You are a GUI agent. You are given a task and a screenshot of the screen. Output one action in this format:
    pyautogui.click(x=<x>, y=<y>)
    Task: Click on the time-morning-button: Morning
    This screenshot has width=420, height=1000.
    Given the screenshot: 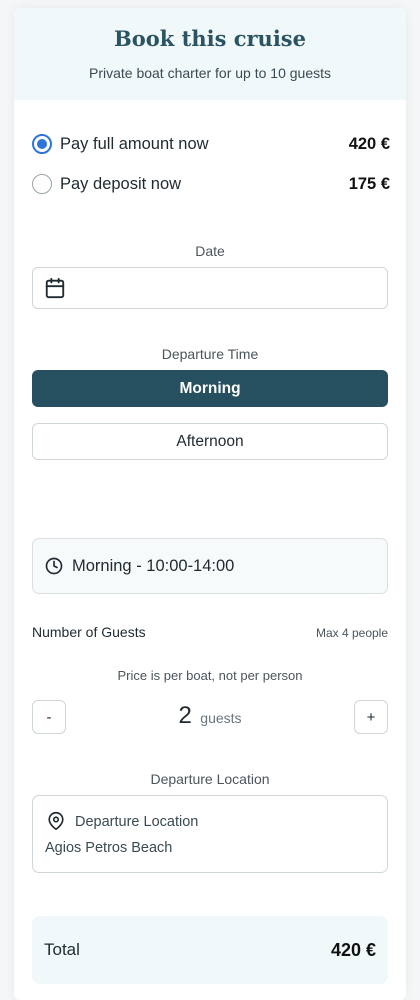 What is the action you would take?
    pyautogui.click(x=210, y=388)
    